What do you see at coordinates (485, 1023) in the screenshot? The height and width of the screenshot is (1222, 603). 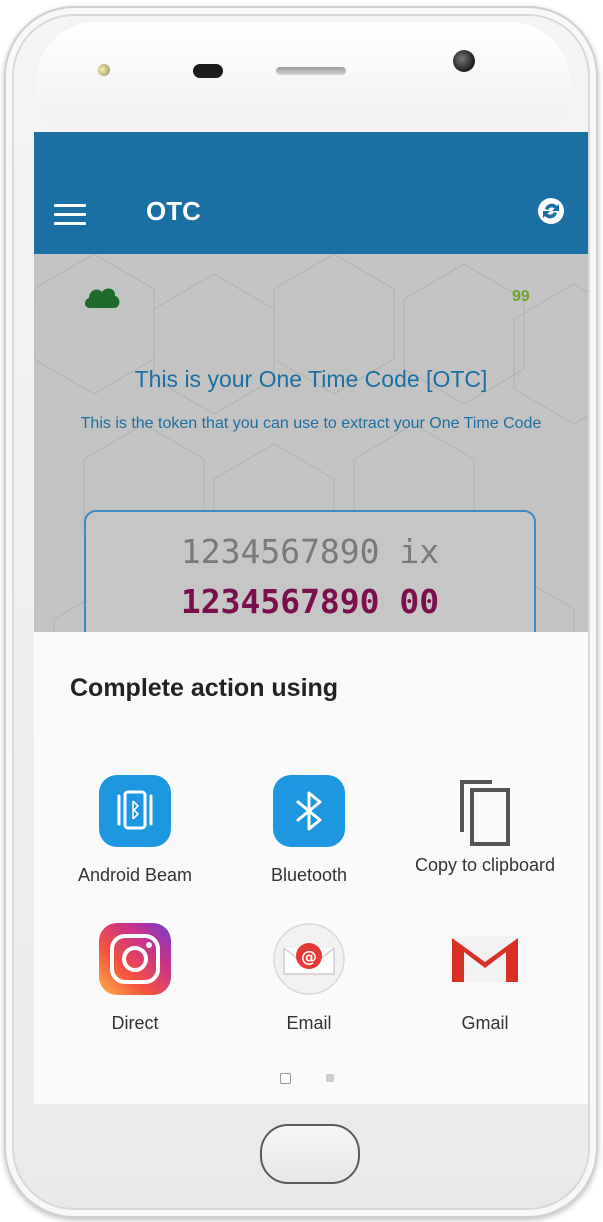 I see `share-option-label: Gmail` at bounding box center [485, 1023].